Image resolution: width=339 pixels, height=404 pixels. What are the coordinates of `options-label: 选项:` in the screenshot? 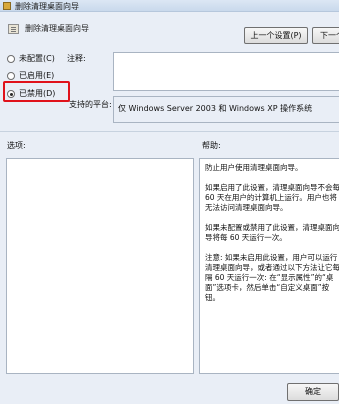 It's located at (16, 145).